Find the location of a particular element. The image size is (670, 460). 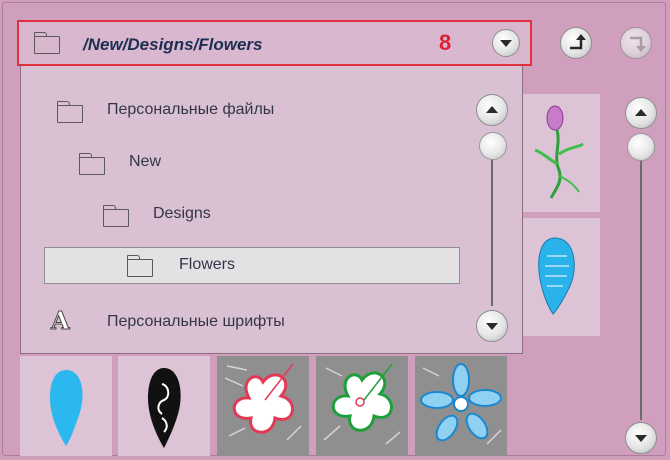

thumbnail-blue-leaf-pattern is located at coordinates (557, 277).